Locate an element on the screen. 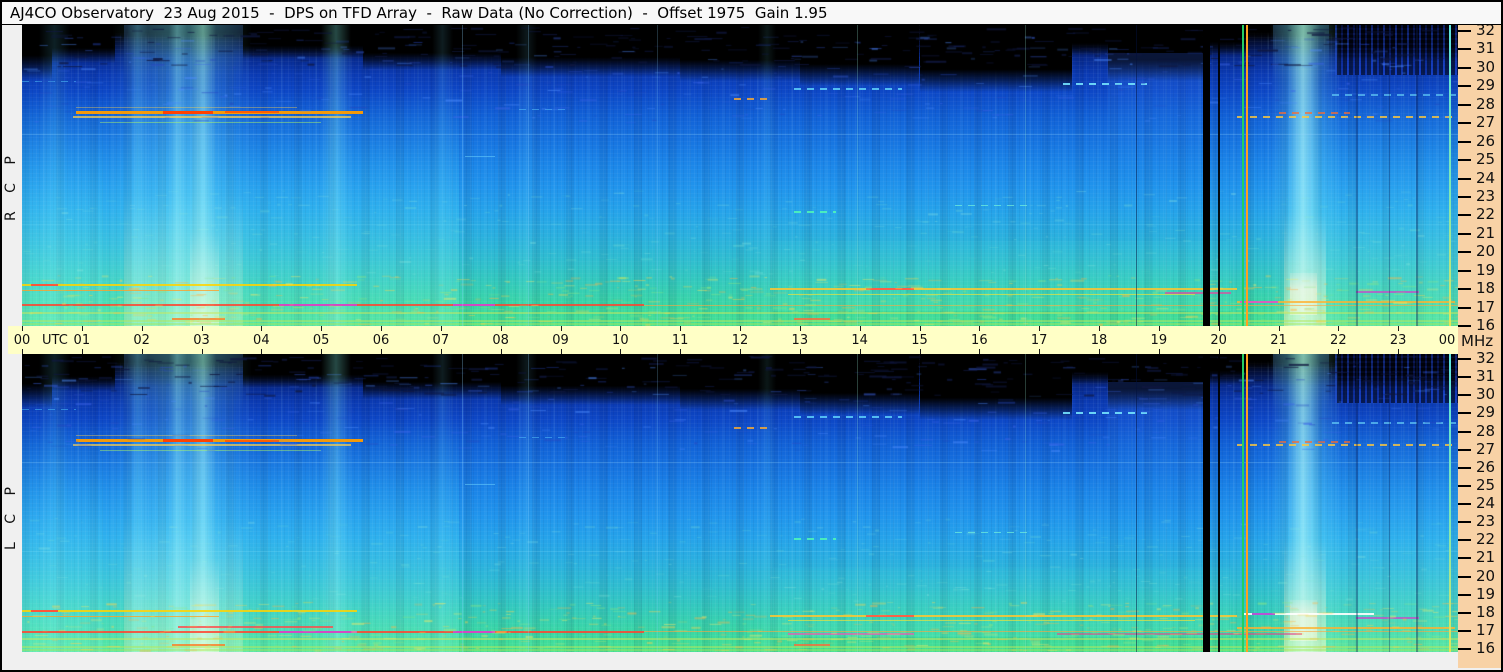  freq-tick-label: 32 is located at coordinates (1486, 358).